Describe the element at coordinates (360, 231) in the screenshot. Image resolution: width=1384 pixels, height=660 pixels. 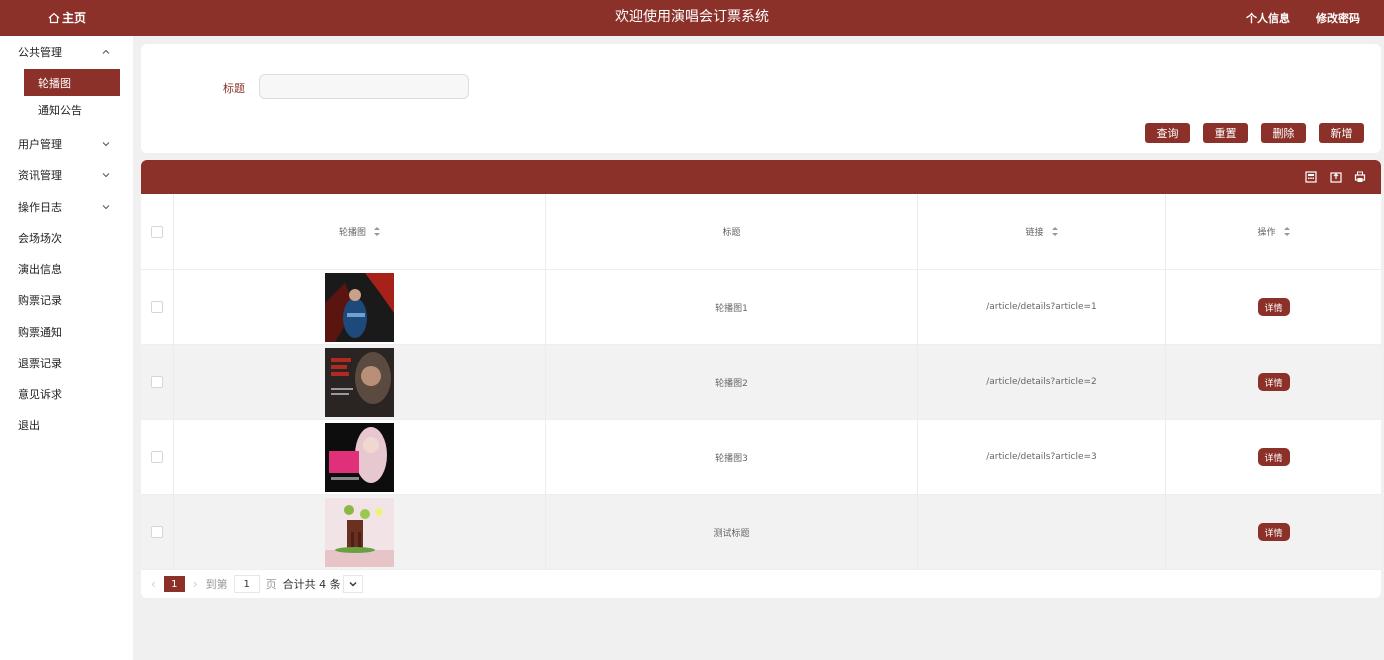
I see `column-header-image: 轮播图` at that location.